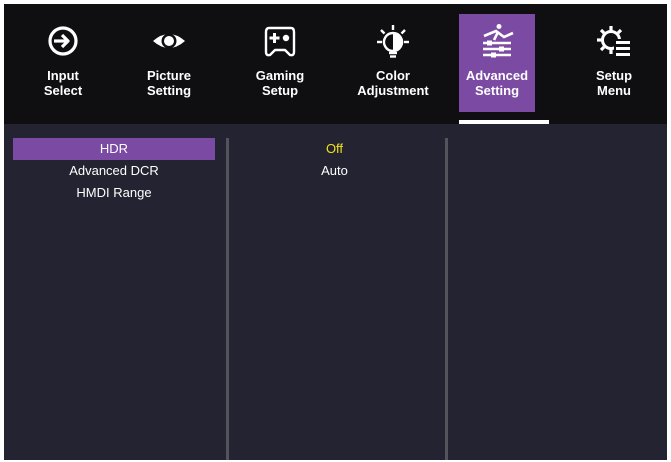 The image size is (671, 462). What do you see at coordinates (497, 83) in the screenshot?
I see `tab-label: Advanced Setting` at bounding box center [497, 83].